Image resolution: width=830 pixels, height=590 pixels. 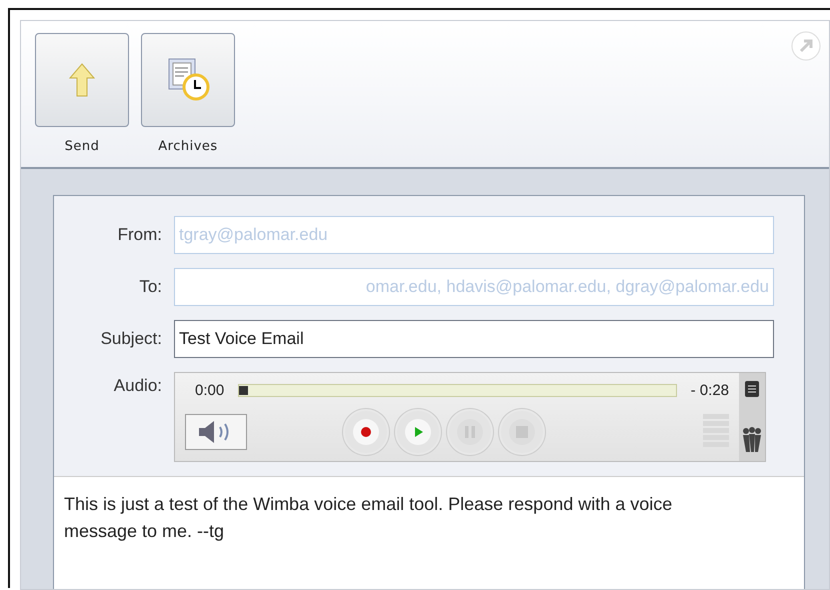 What do you see at coordinates (137, 385) in the screenshot?
I see `field-label: Audio:` at bounding box center [137, 385].